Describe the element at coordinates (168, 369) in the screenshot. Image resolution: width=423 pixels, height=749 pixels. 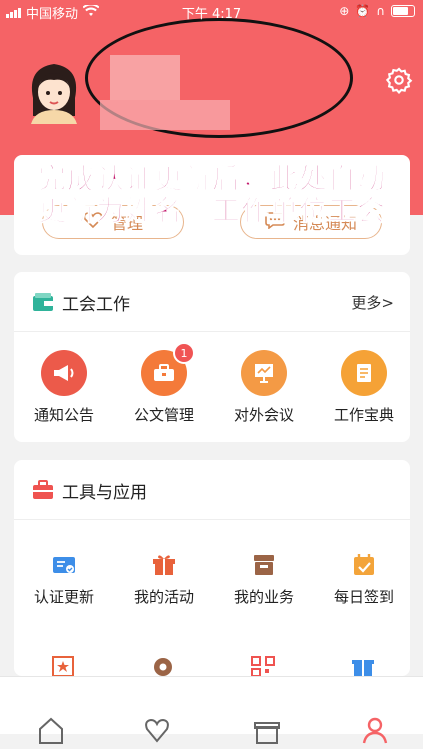
I see `briefcase-icon: 1` at that location.